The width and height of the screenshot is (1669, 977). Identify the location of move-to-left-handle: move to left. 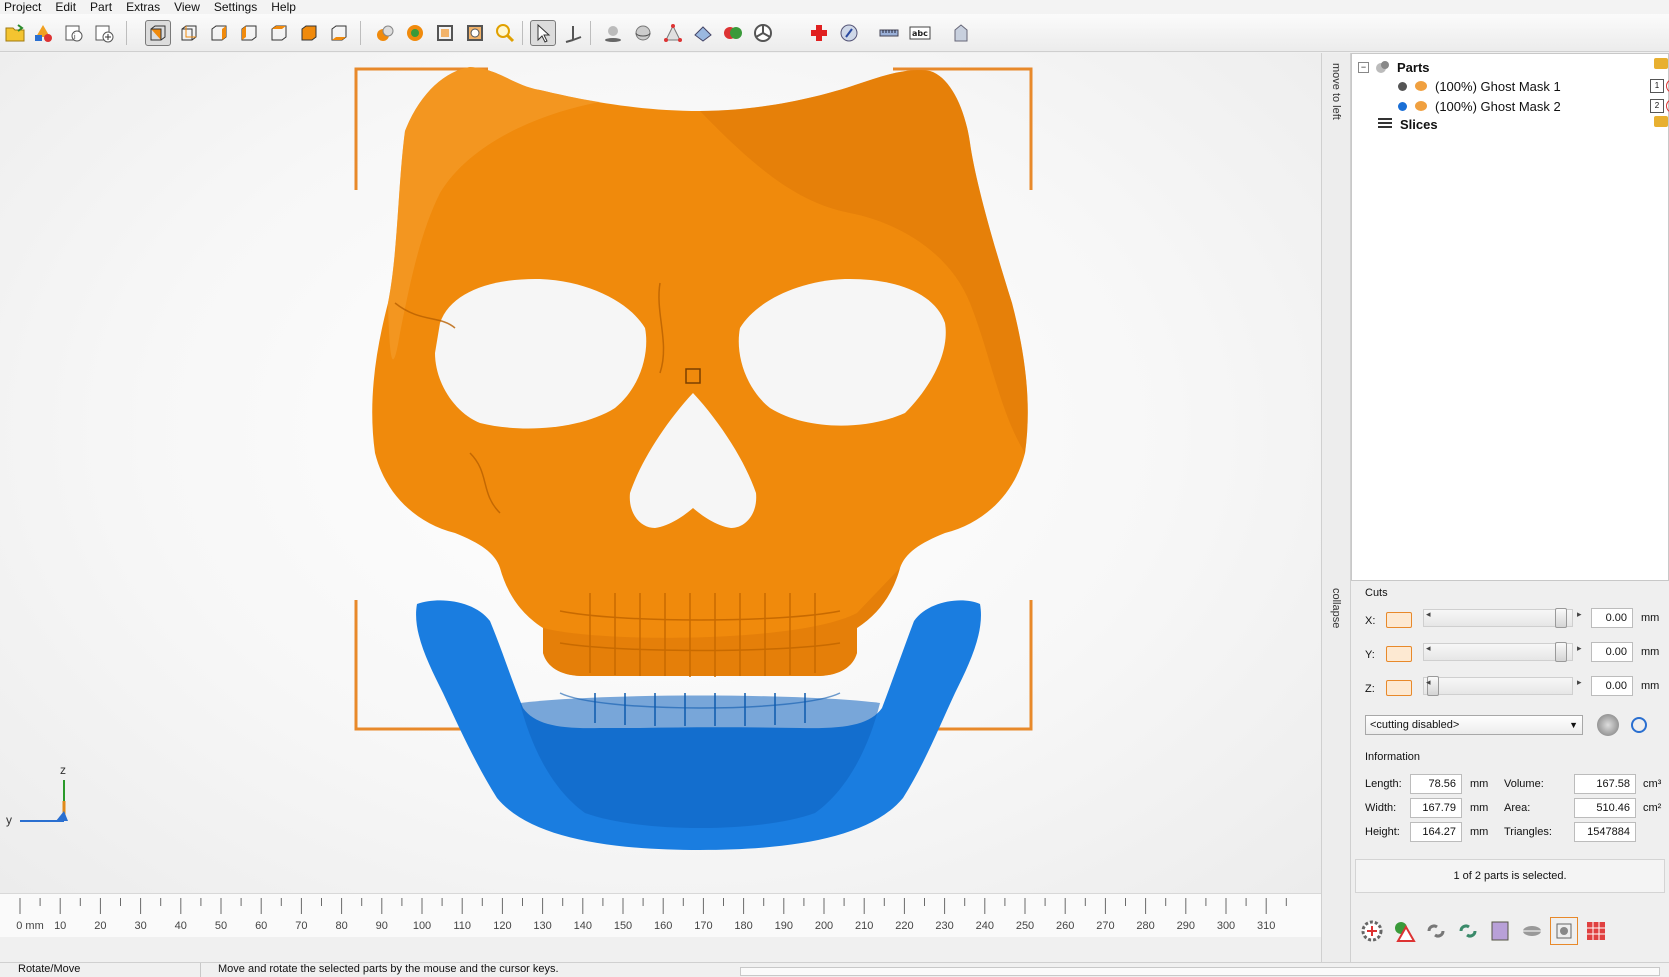
(1336, 91).